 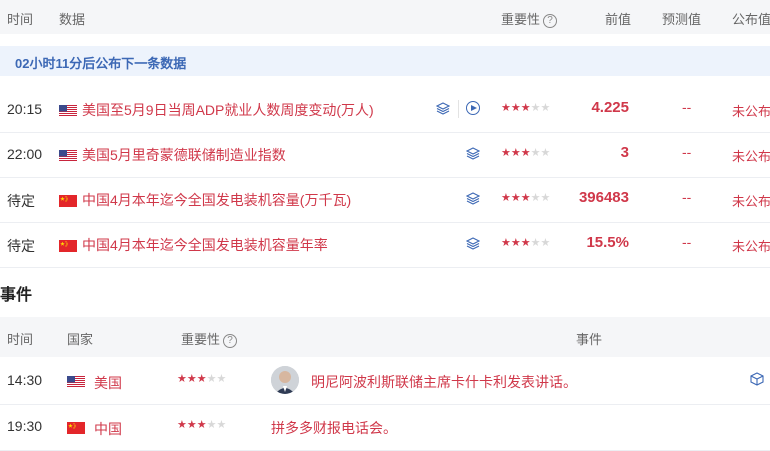 I want to click on events-col-importance-label: 重要性, so click(x=201, y=339).